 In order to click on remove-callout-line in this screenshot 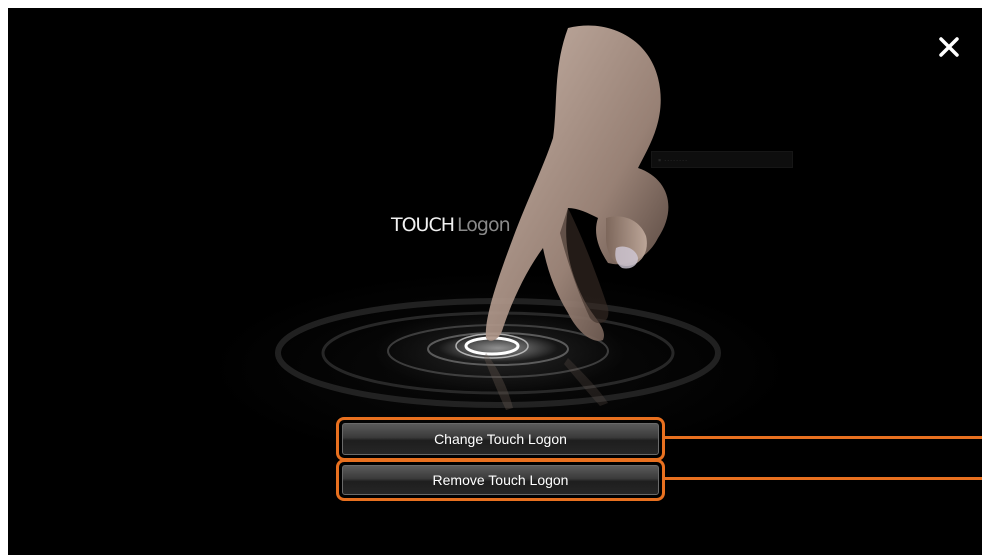, I will do `click(823, 478)`.